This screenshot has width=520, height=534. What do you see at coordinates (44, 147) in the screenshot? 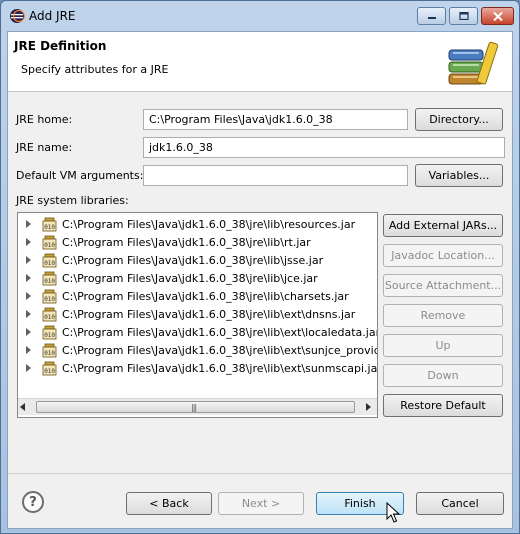
I see `jre-name-label: JRE name:` at bounding box center [44, 147].